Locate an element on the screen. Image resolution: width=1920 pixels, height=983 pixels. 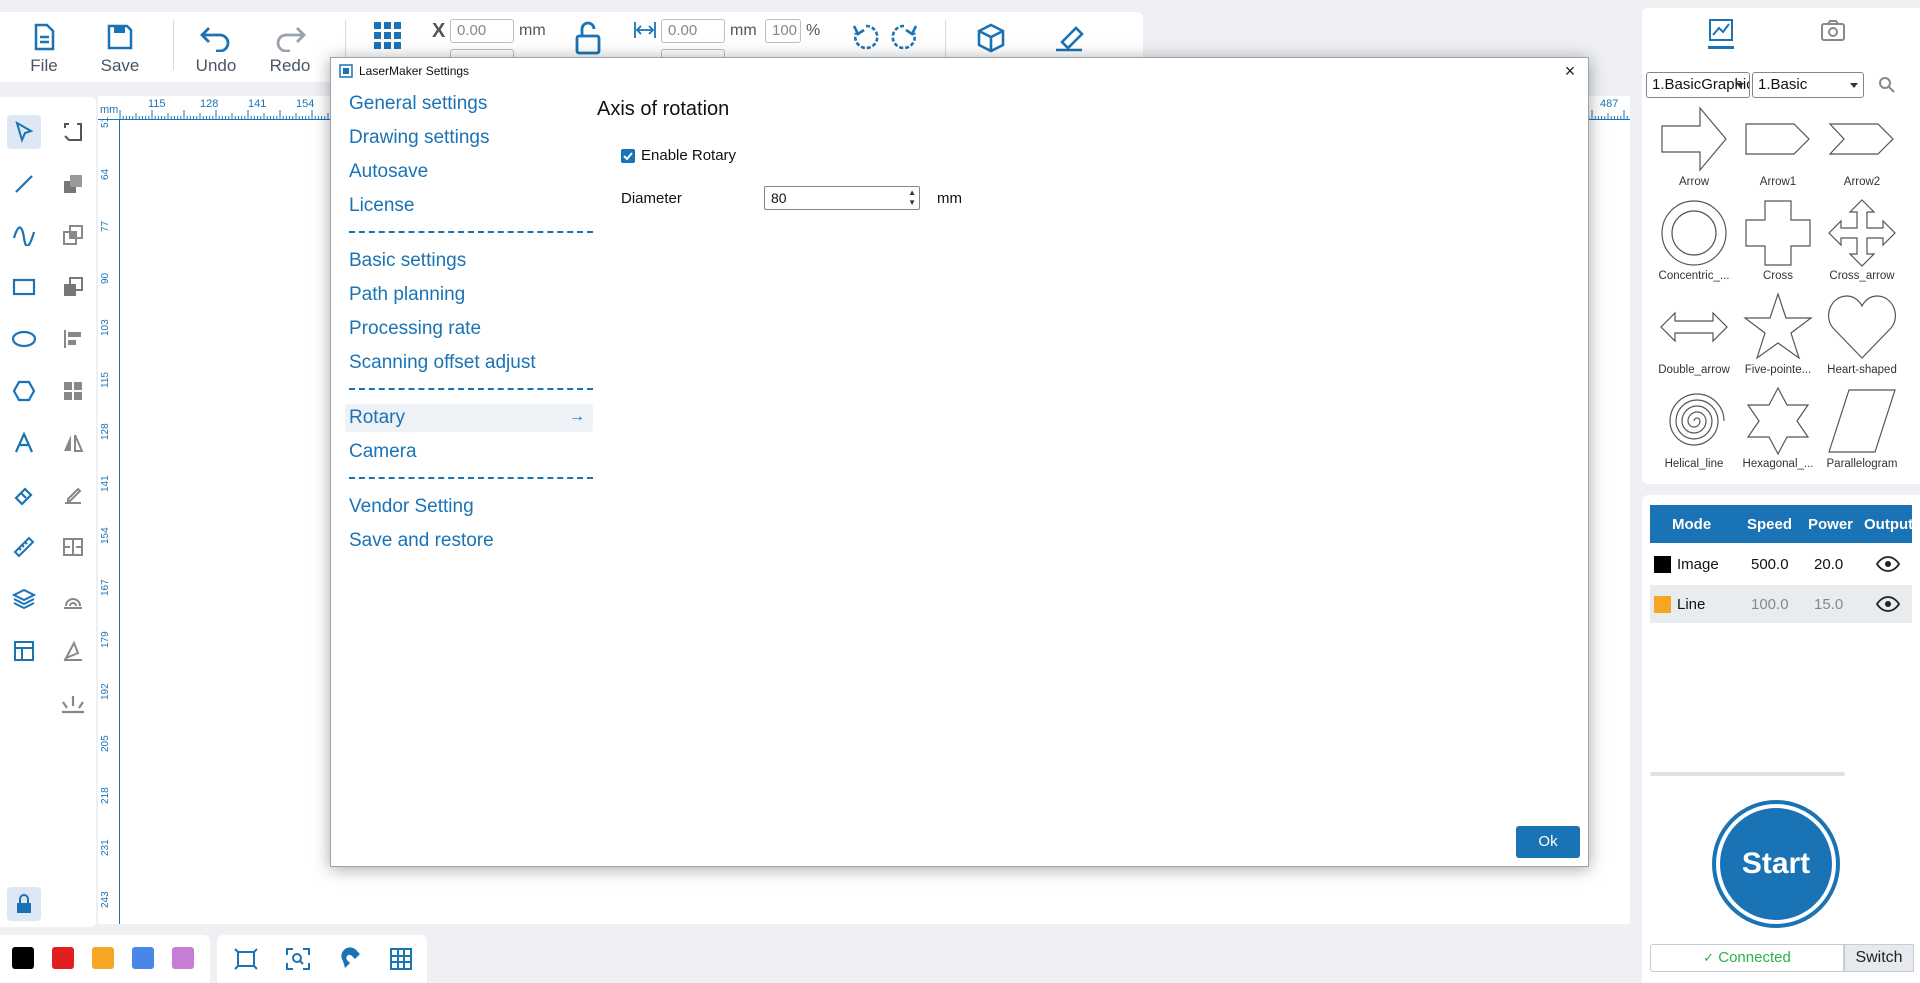
ruler-left-label: 77 is located at coordinates (105, 226).